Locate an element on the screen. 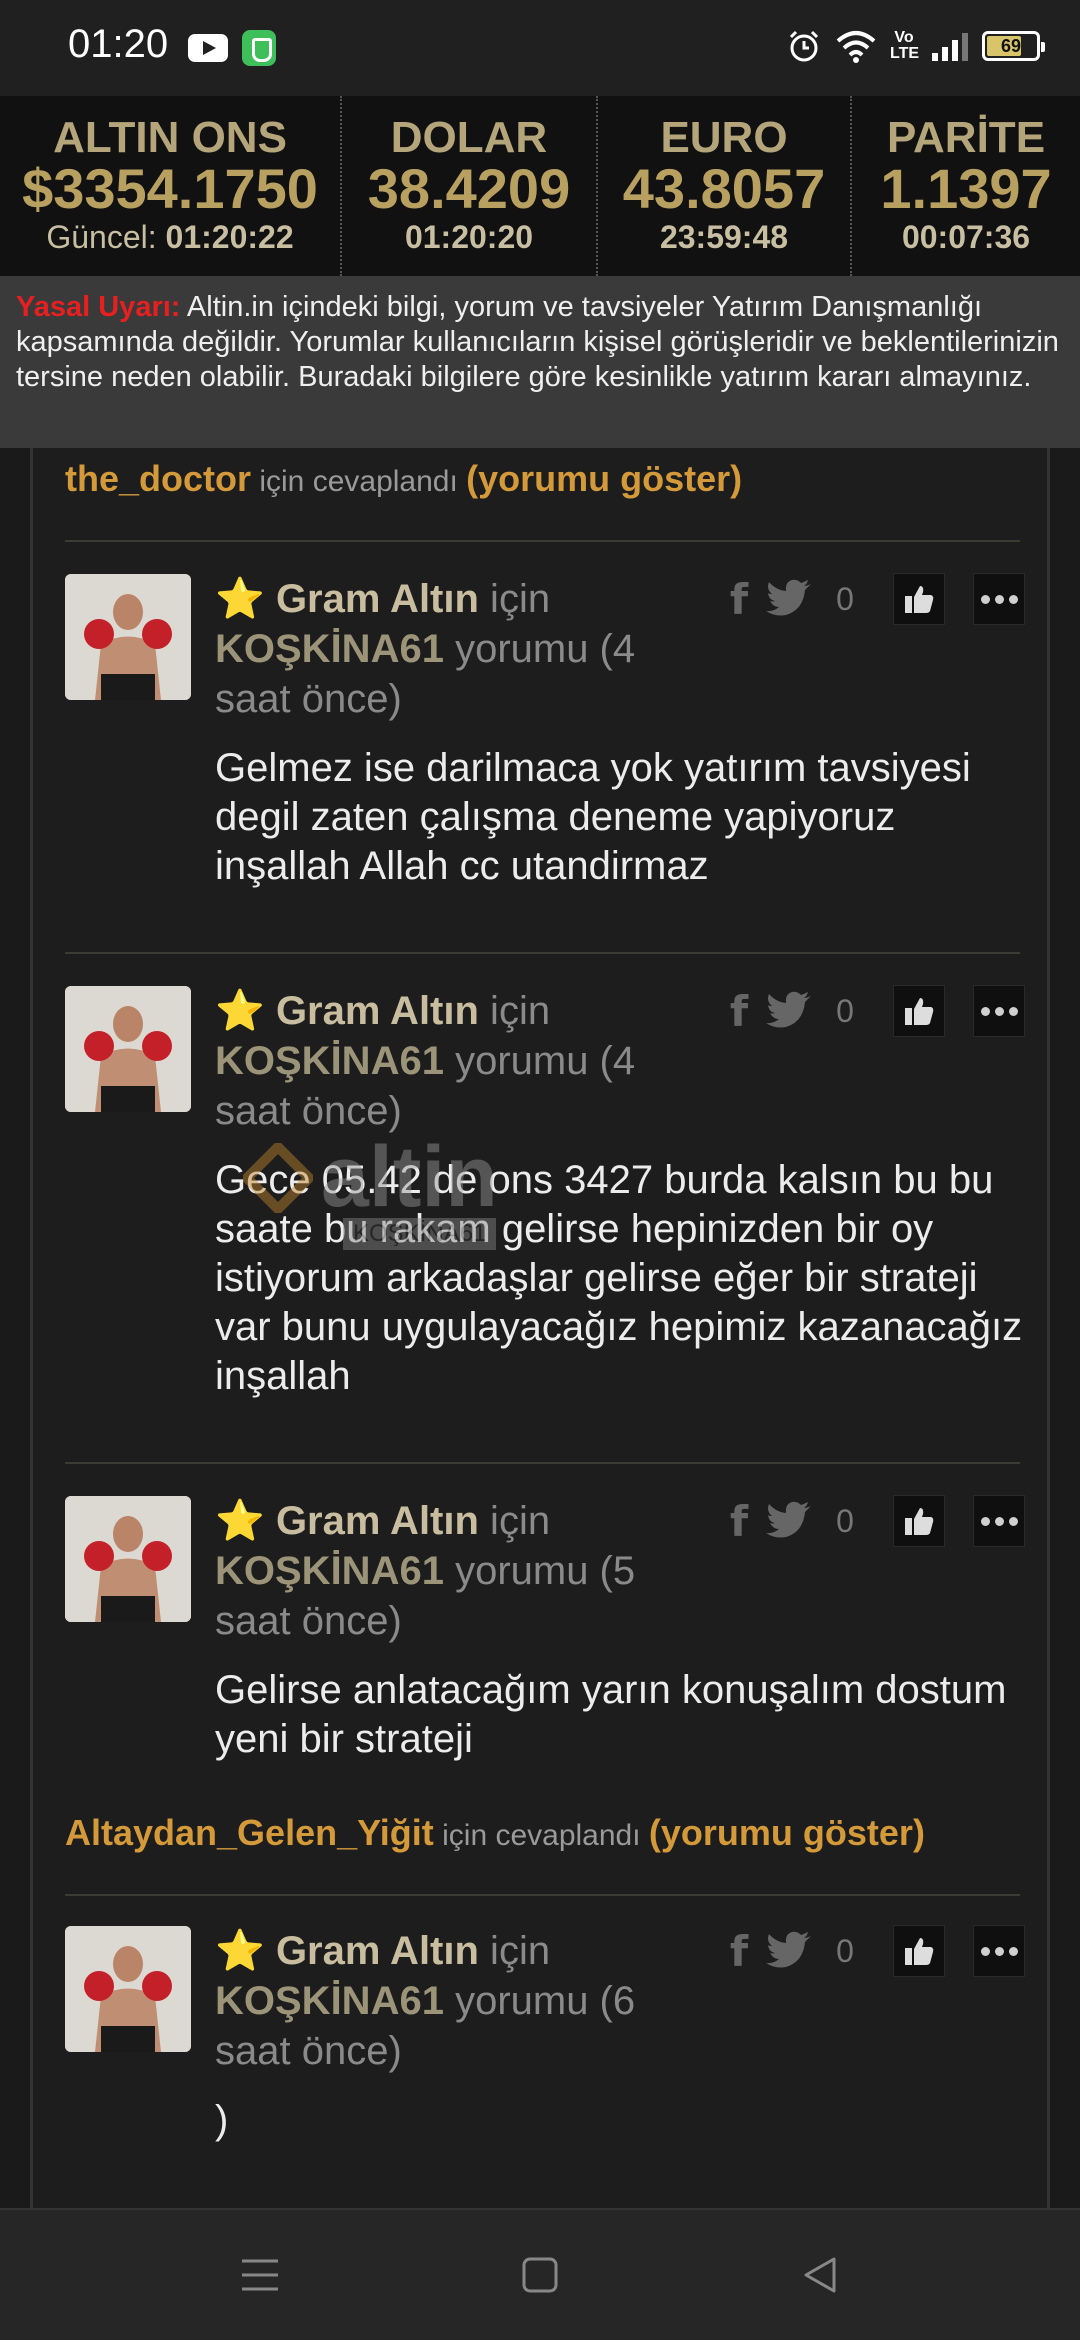 The width and height of the screenshot is (1080, 2340). comment-body: ) is located at coordinates (222, 2120).